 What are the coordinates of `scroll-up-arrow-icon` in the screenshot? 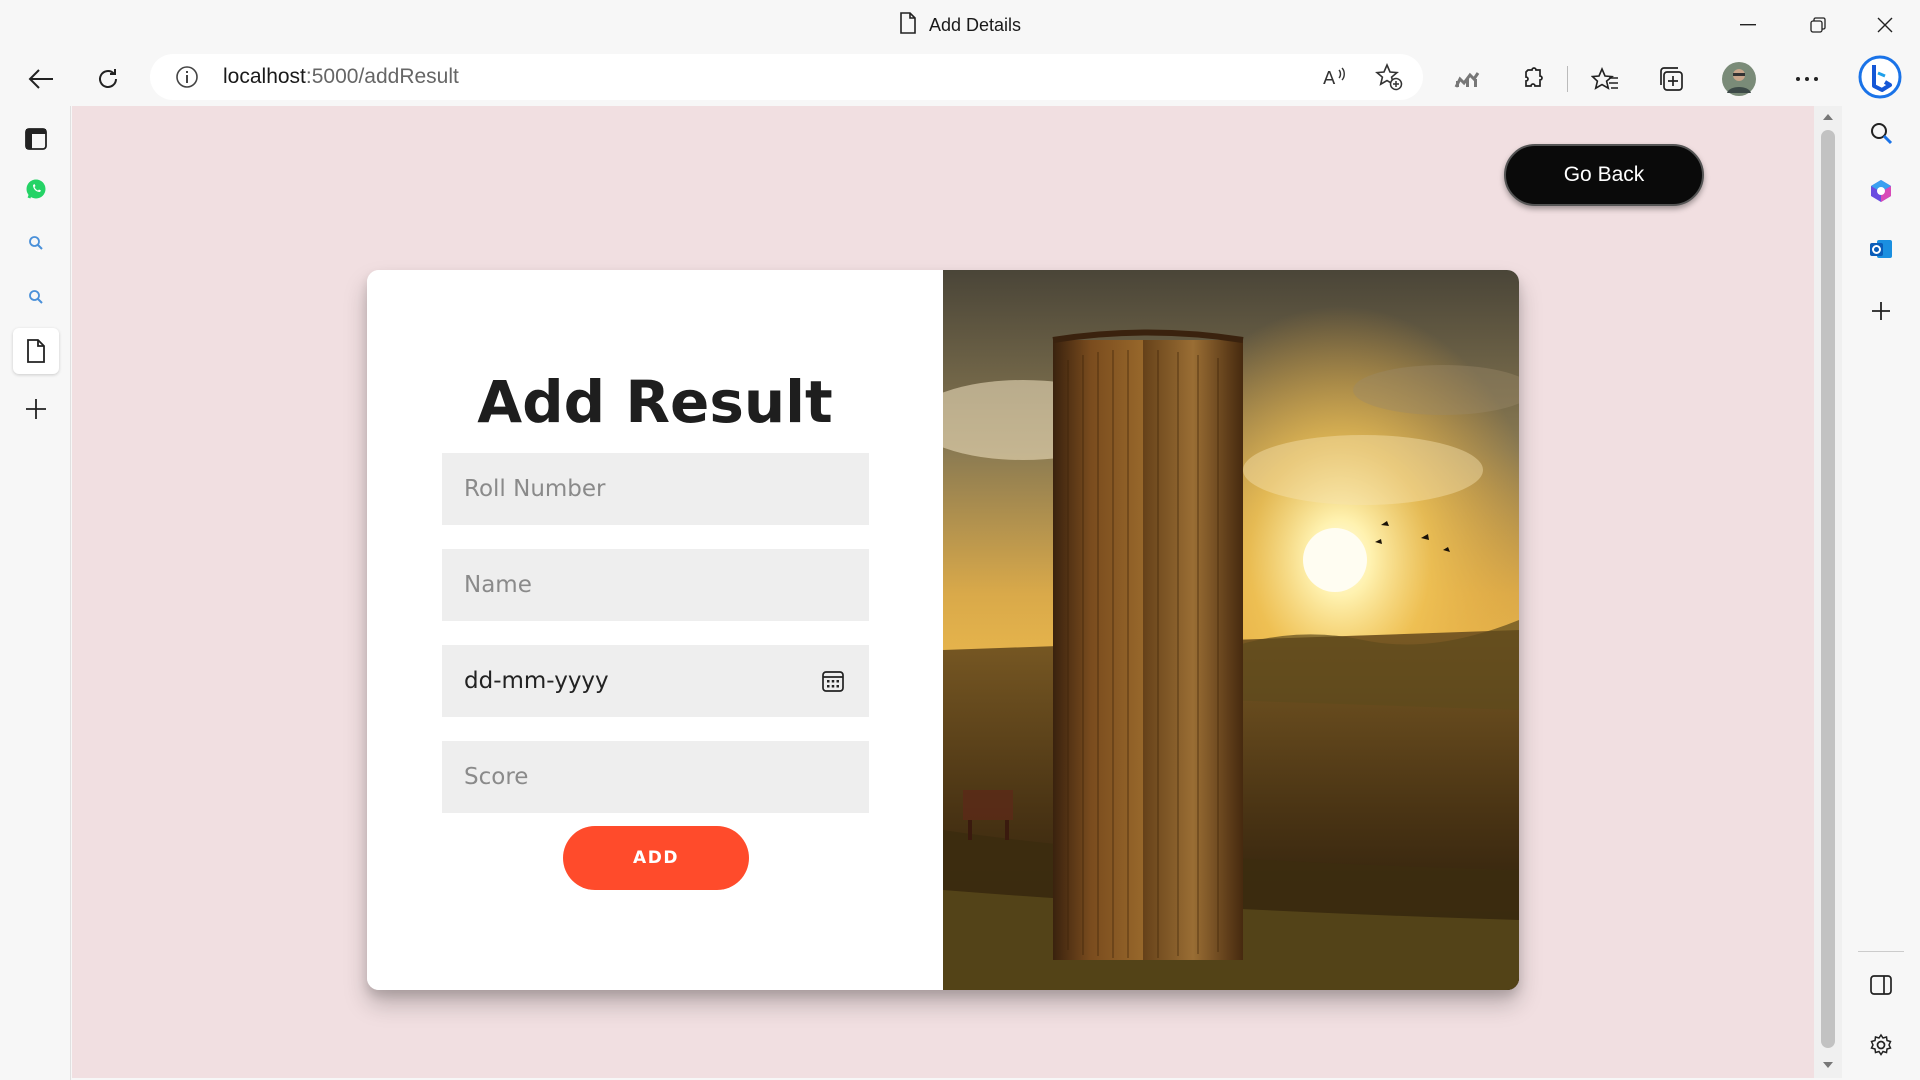 It's located at (1828, 117).